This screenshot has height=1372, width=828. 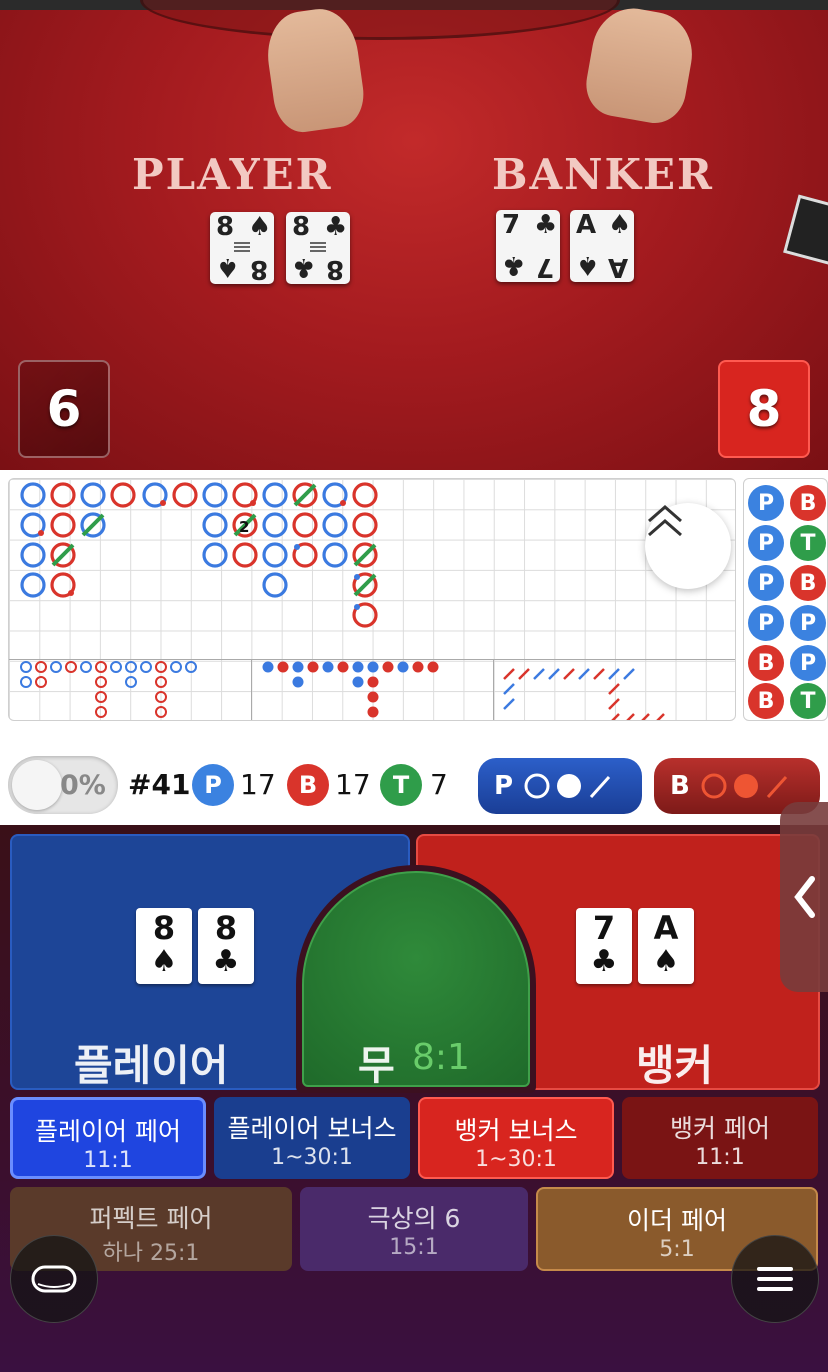 I want to click on round-number: #41, so click(x=159, y=784).